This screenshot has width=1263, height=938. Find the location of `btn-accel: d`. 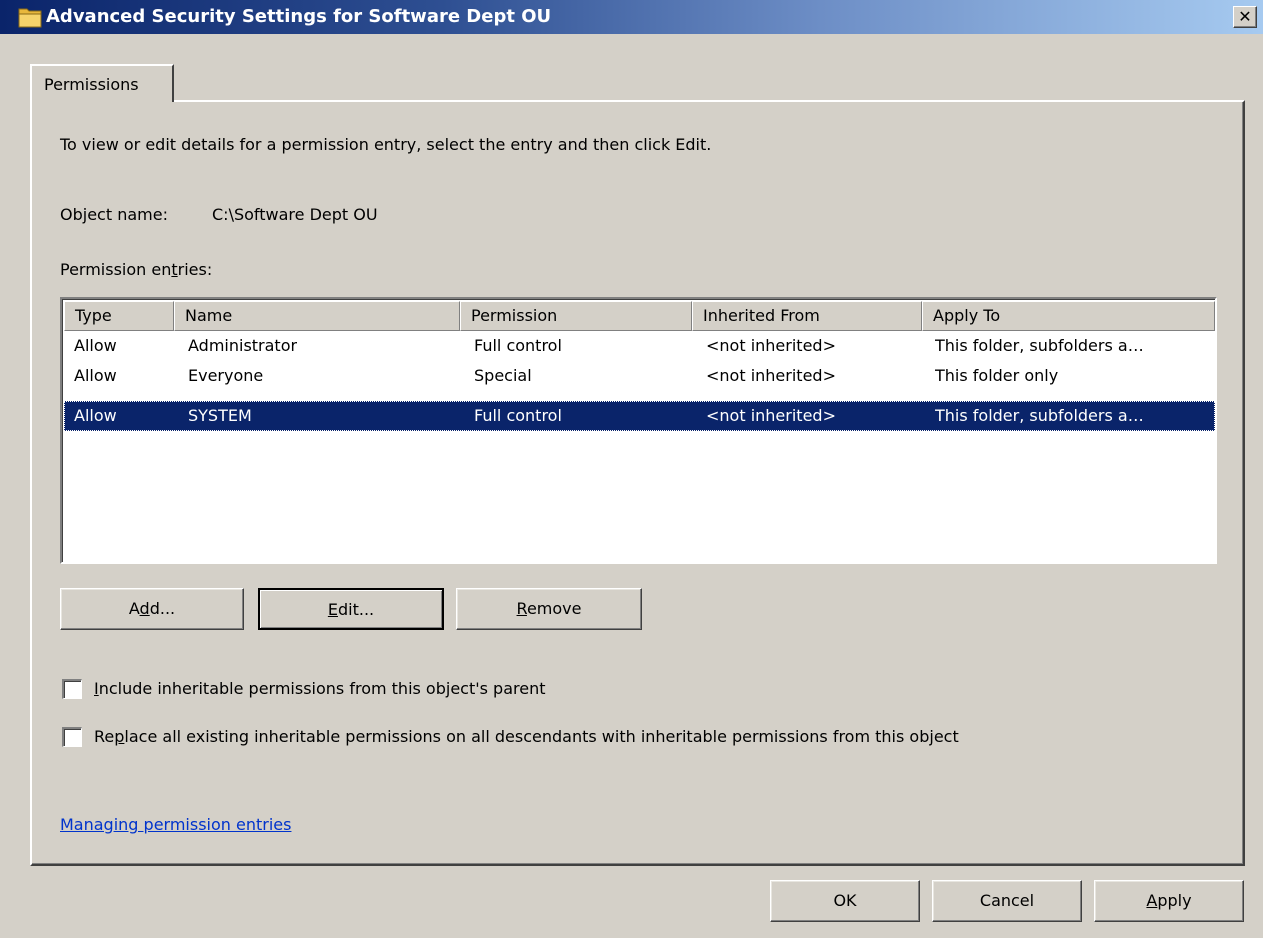

btn-accel: d is located at coordinates (144, 608).